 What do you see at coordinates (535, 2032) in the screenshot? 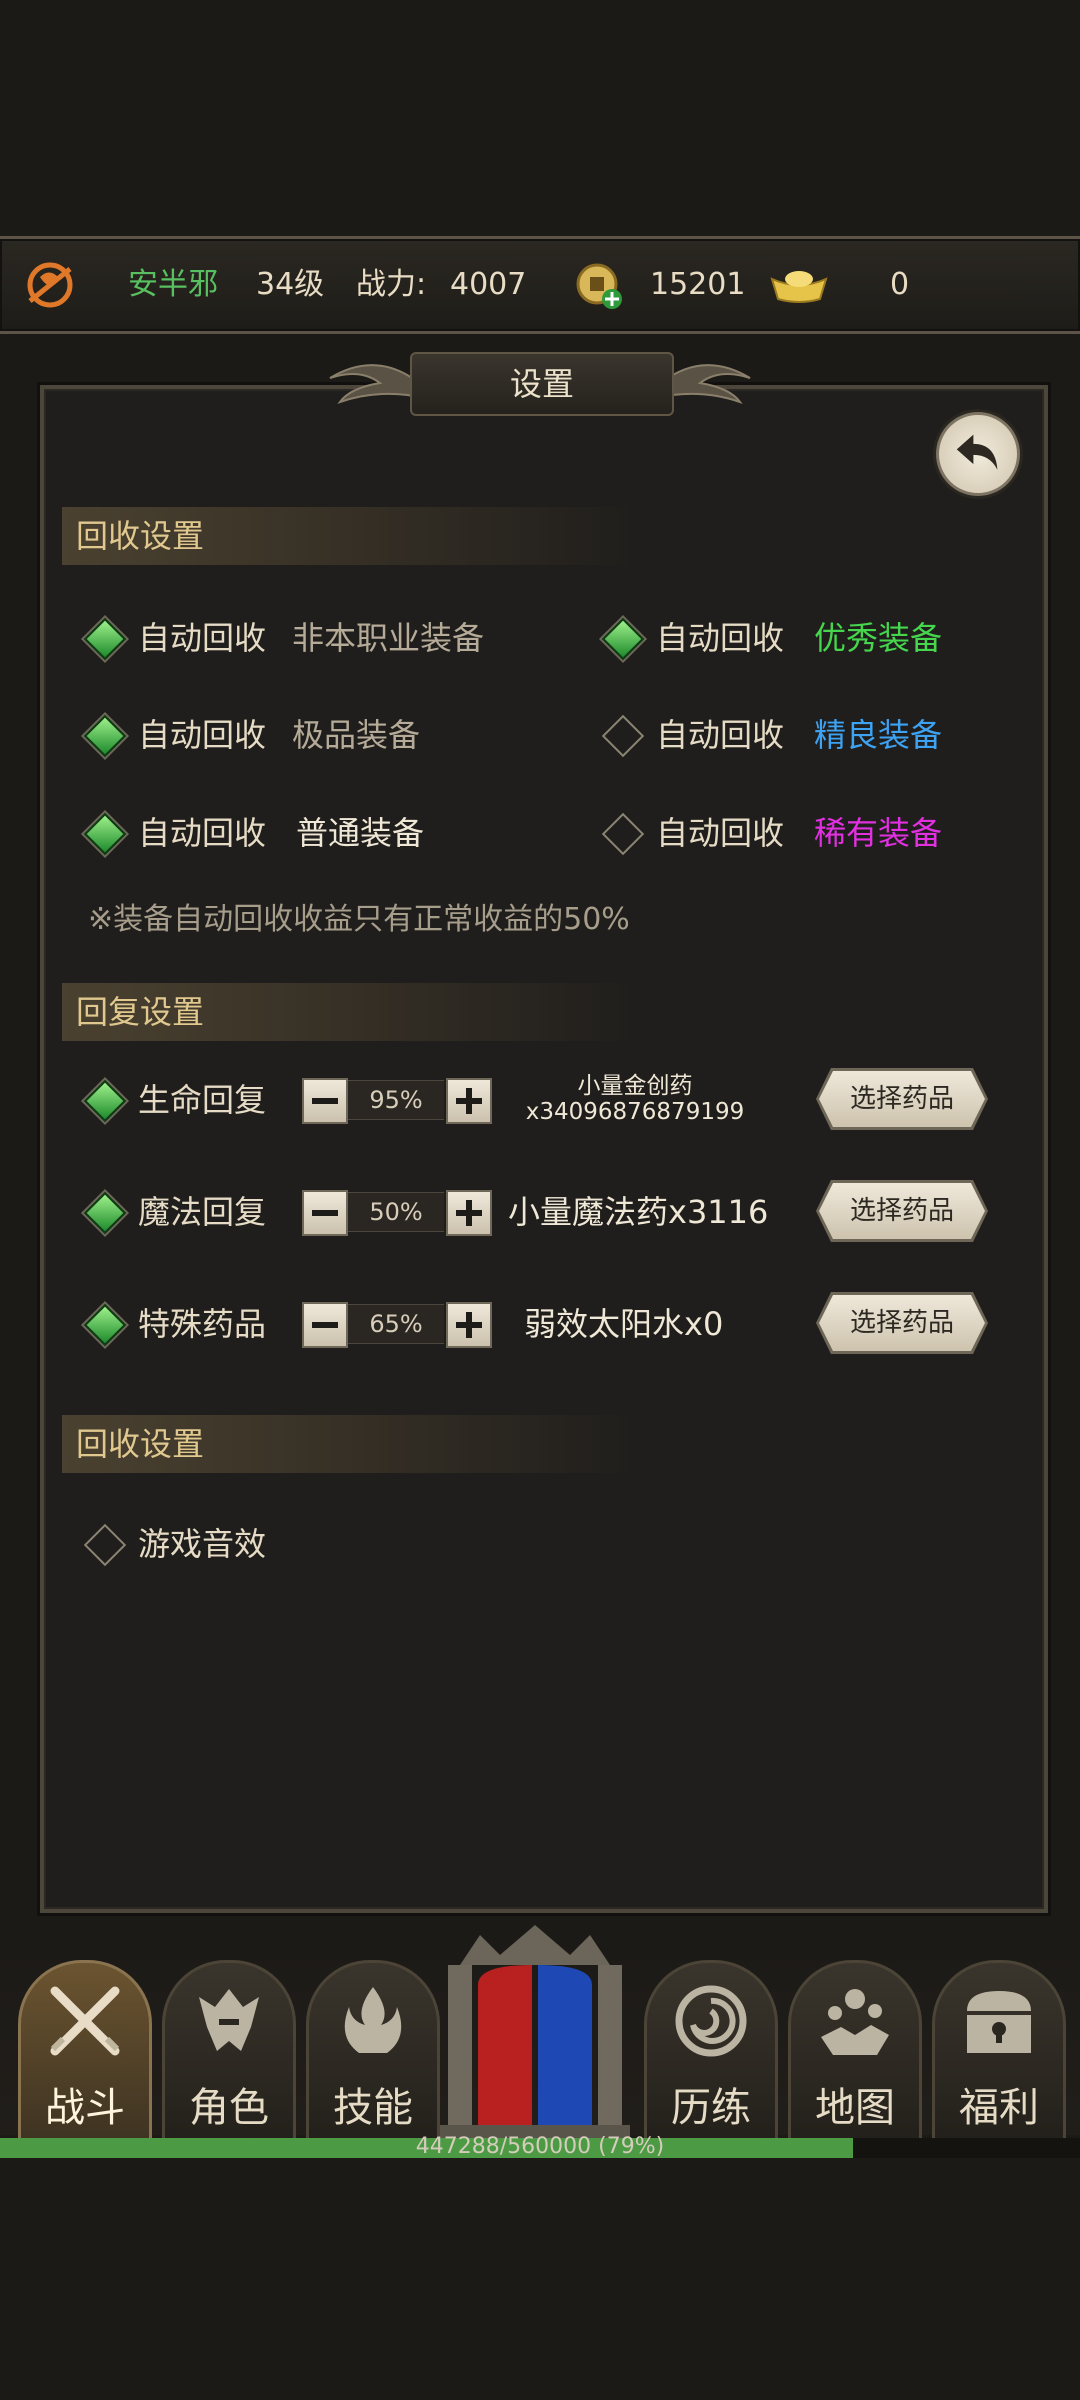
I see `center-gate-icon` at bounding box center [535, 2032].